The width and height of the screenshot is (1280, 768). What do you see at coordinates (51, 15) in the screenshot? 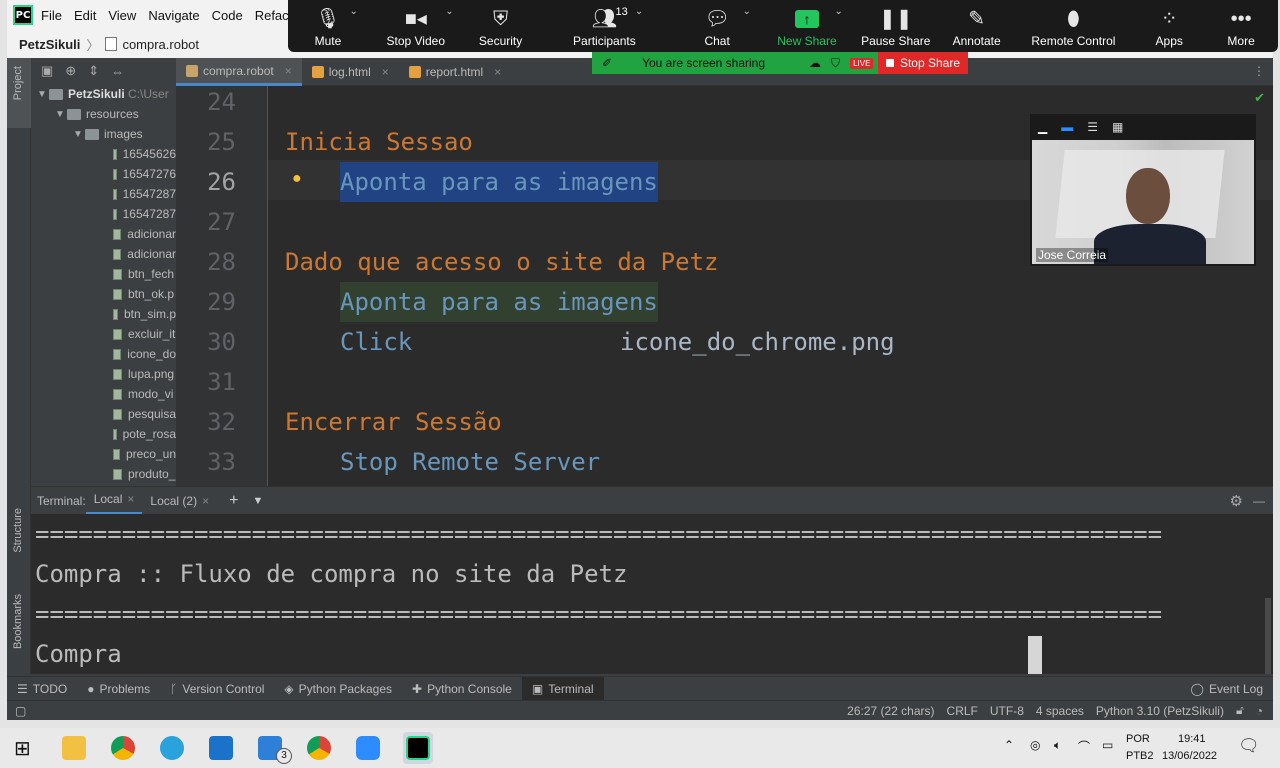
I see `menu-file: File` at bounding box center [51, 15].